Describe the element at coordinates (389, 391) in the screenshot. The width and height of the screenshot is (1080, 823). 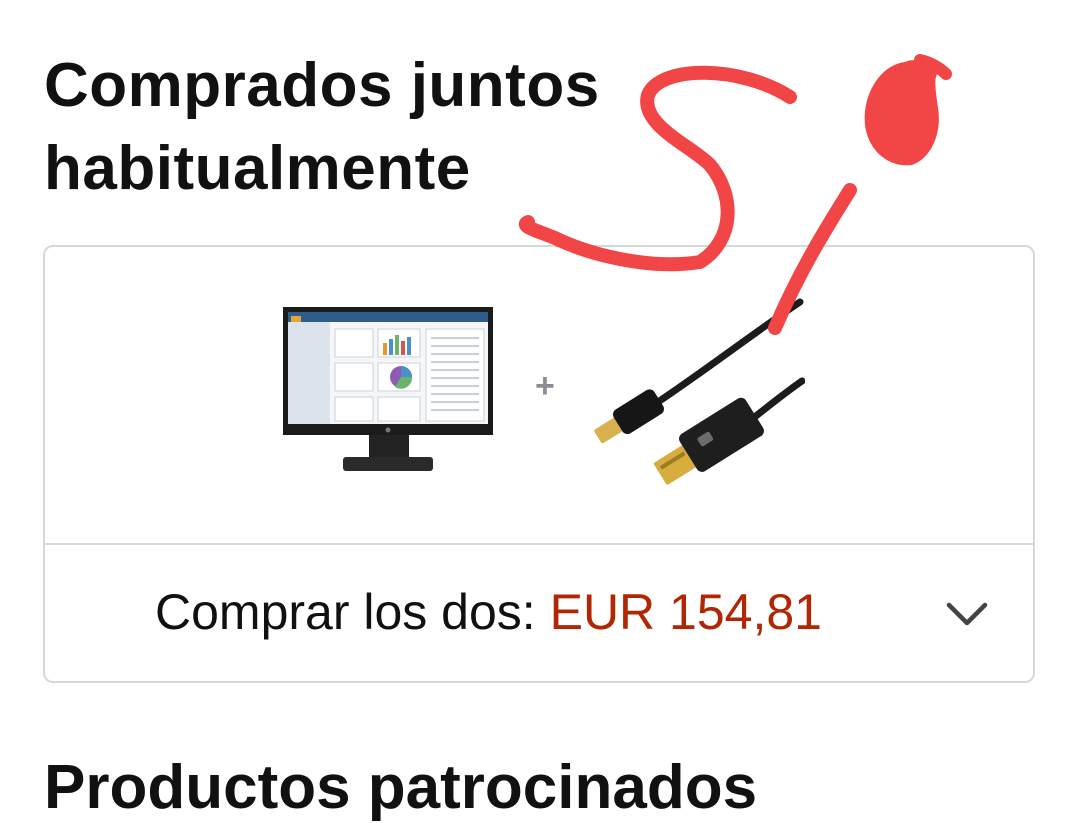
I see `monitor-image` at that location.